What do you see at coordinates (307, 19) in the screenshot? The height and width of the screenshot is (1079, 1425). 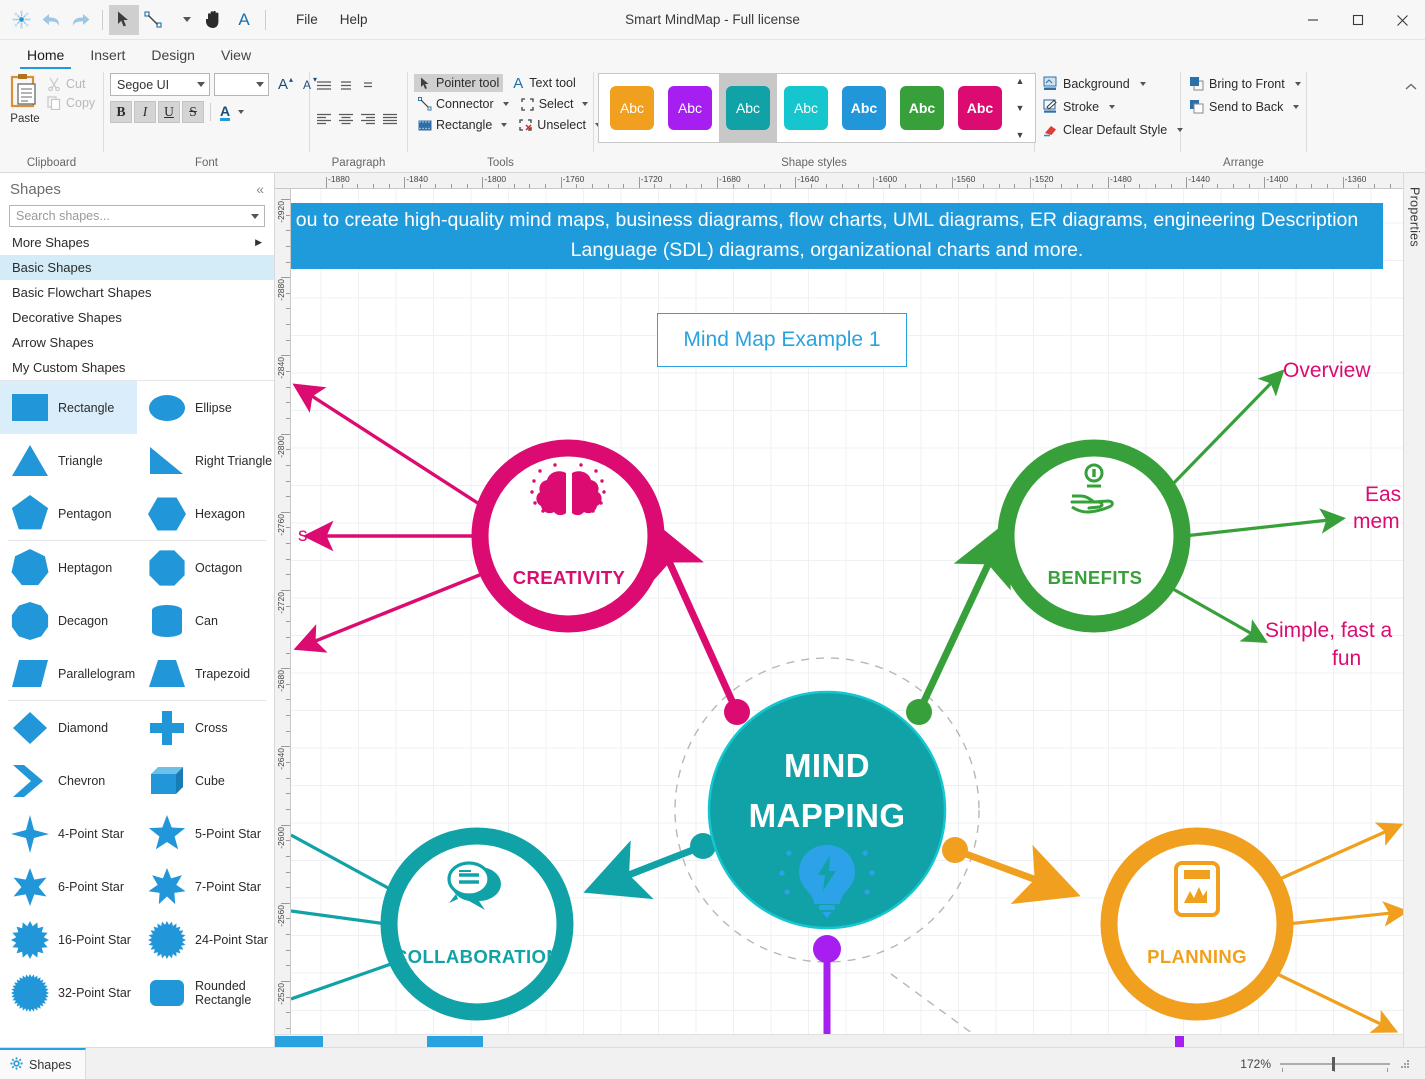 I see `menu-file: File` at bounding box center [307, 19].